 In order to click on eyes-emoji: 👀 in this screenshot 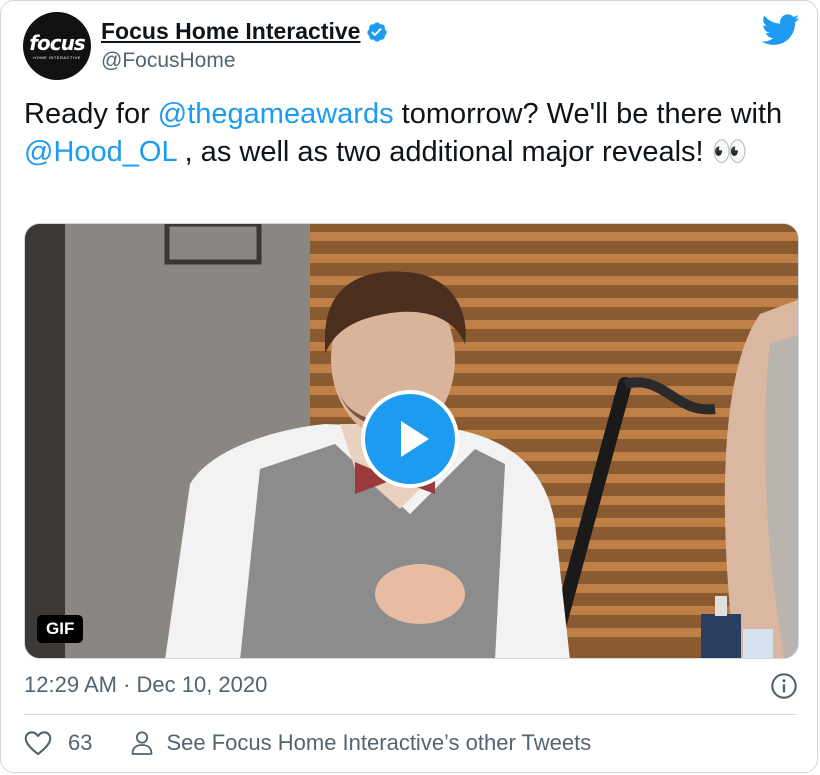, I will do `click(729, 152)`.